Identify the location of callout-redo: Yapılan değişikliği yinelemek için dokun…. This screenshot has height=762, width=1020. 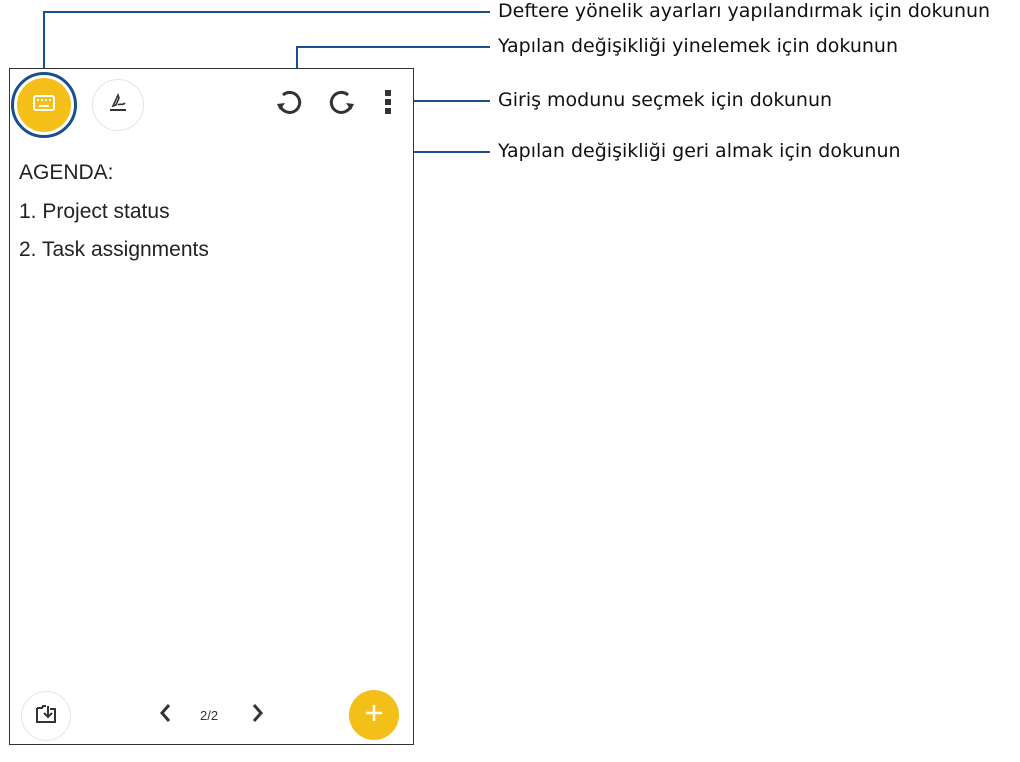
(698, 46).